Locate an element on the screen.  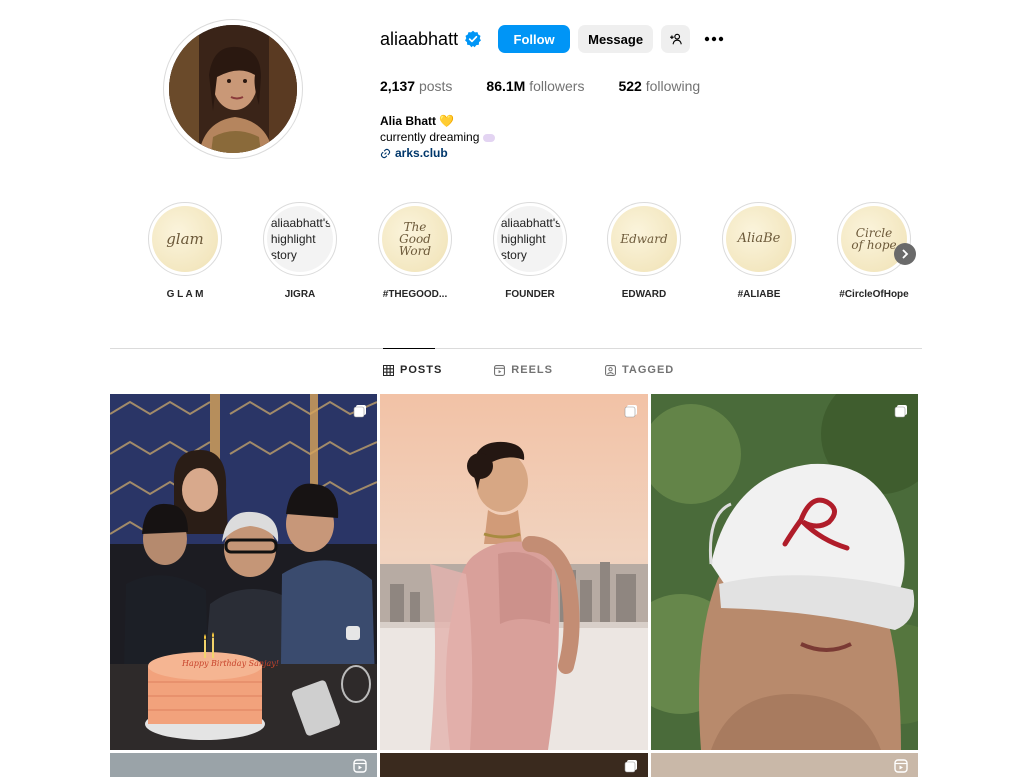
highlight-ring: The Good Word is located at coordinates (415, 239).